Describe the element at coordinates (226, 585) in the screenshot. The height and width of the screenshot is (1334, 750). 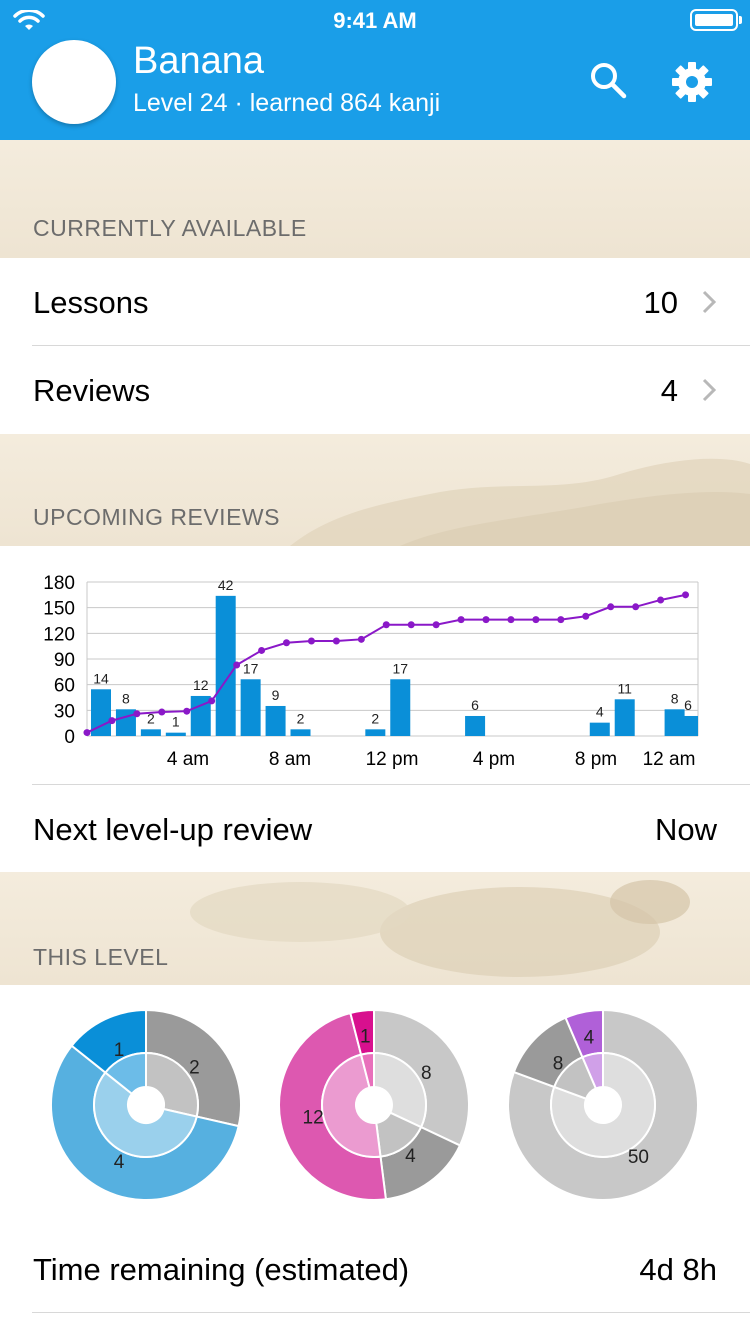
I see `bar-value-label: 42` at that location.